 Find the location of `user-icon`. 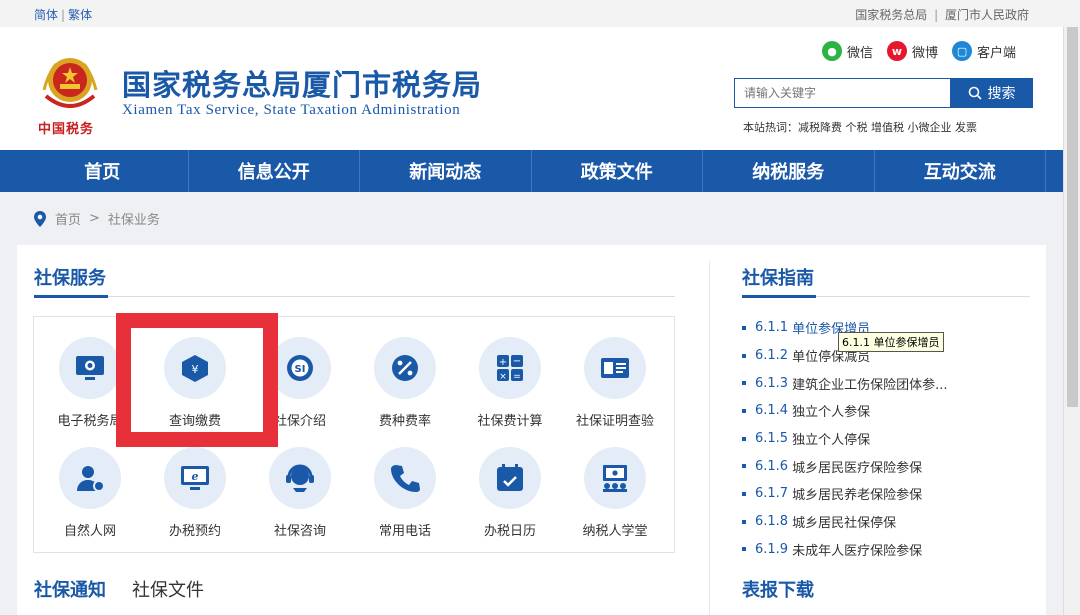

user-icon is located at coordinates (91, 479).